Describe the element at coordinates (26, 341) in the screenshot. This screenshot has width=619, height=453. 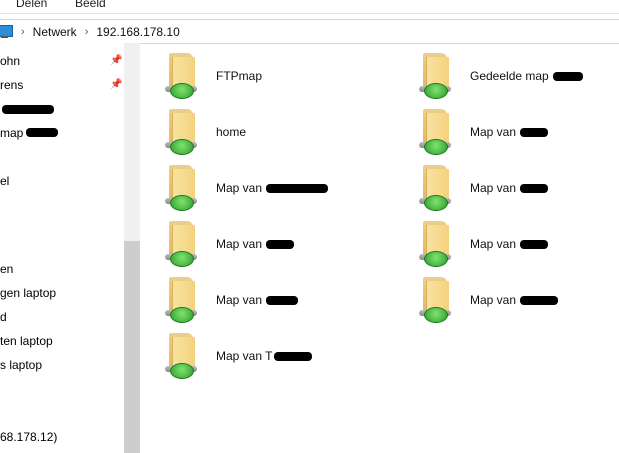
I see `nav-item-9: ten laptop` at that location.